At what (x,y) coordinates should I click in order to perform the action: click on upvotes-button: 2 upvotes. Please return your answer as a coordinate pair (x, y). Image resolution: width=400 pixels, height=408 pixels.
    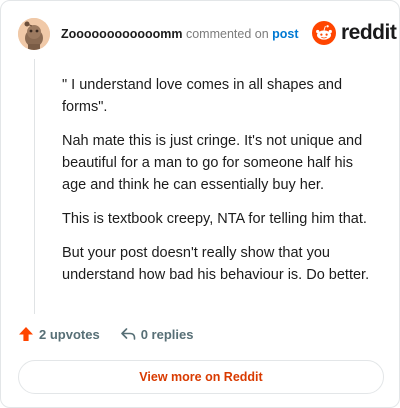
    Looking at the image, I should click on (59, 334).